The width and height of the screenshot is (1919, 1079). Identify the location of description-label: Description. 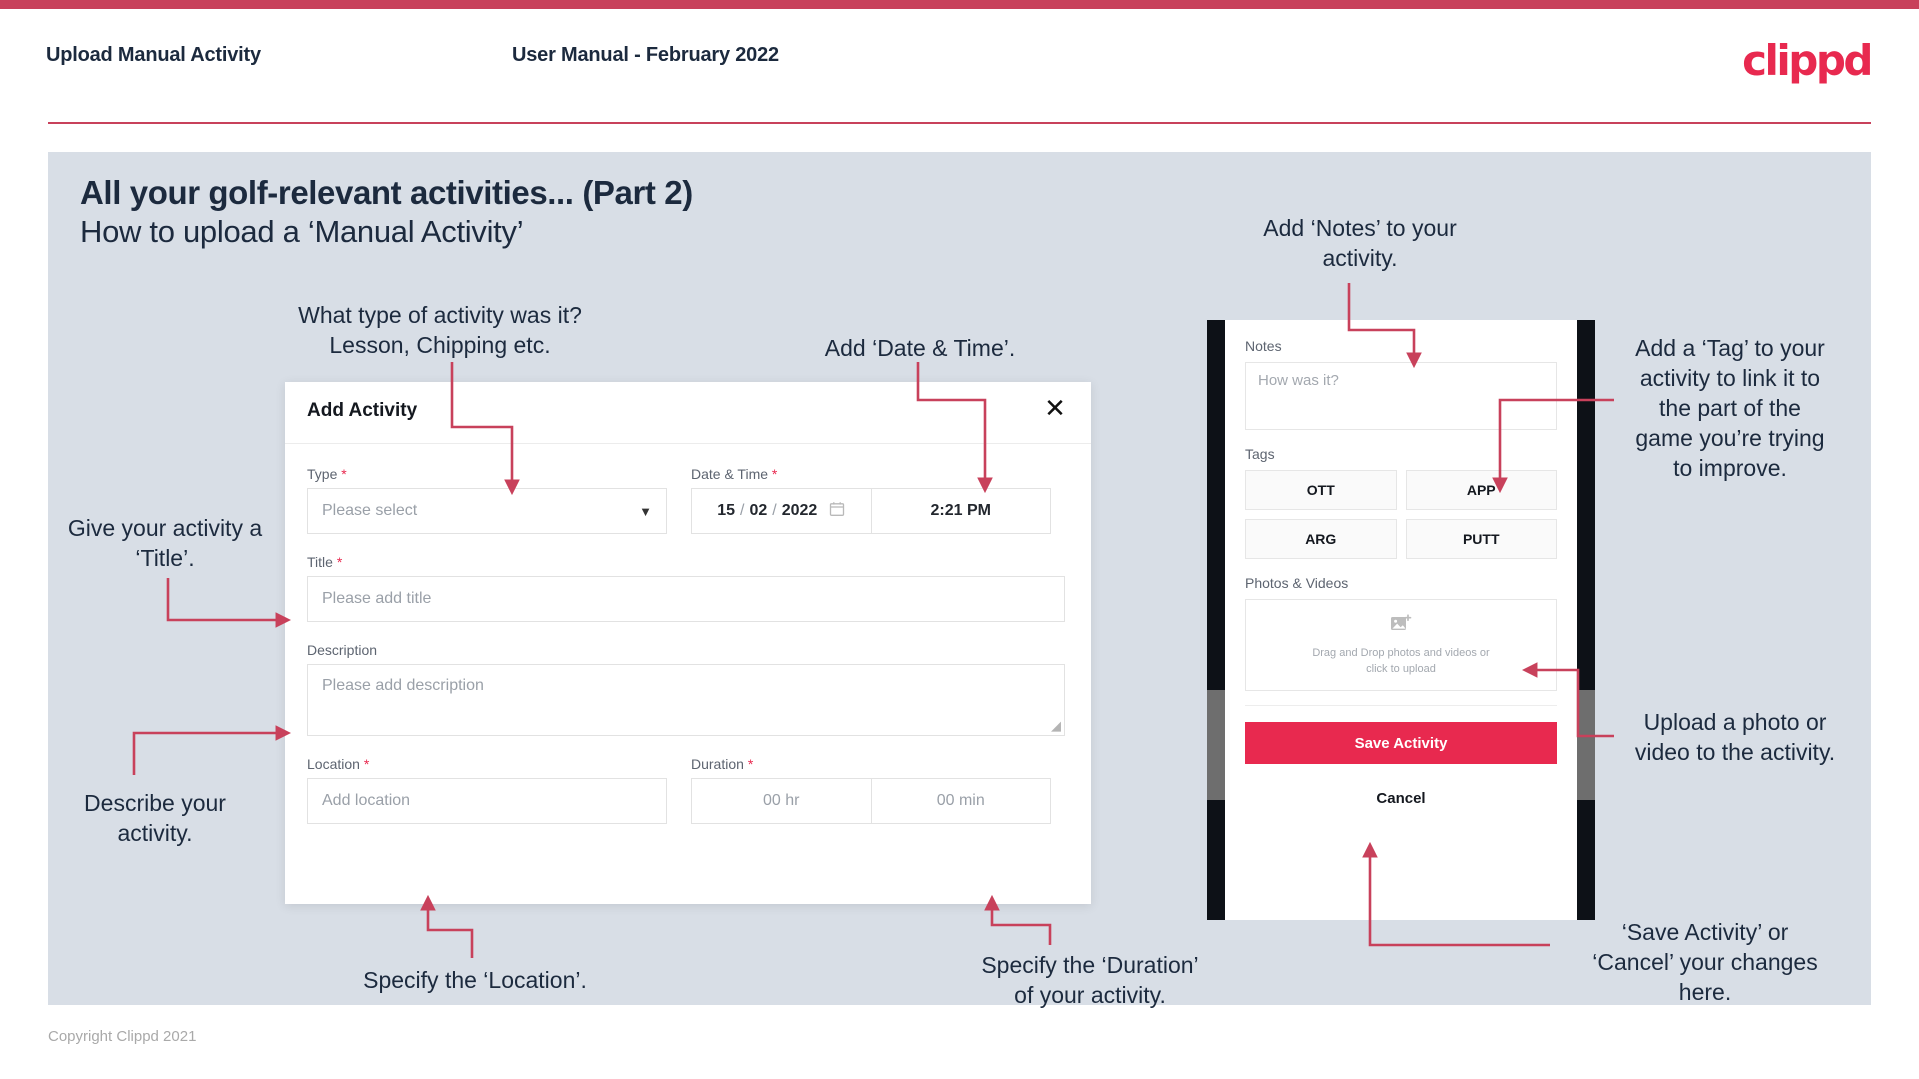
(342, 650).